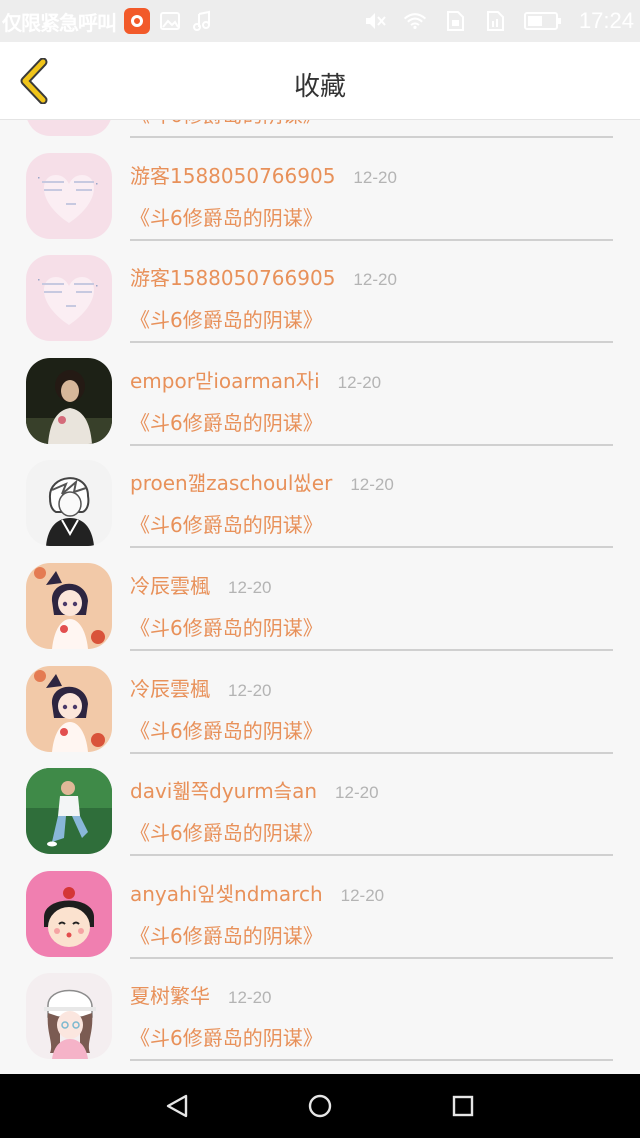 This screenshot has height=1138, width=640. What do you see at coordinates (202, 21) in the screenshot?
I see `music-icon` at bounding box center [202, 21].